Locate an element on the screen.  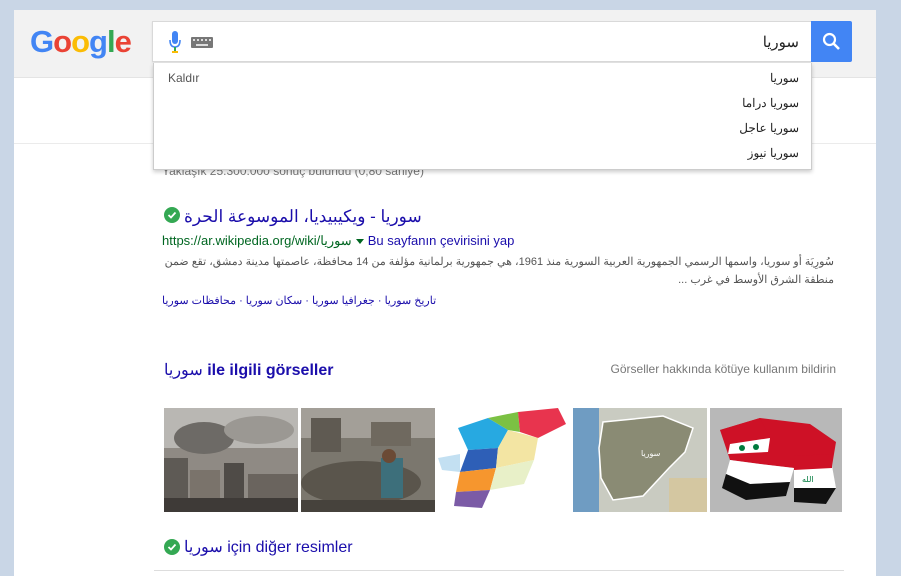
image-thumb-satellite-map: سوريا is located at coordinates (640, 460).